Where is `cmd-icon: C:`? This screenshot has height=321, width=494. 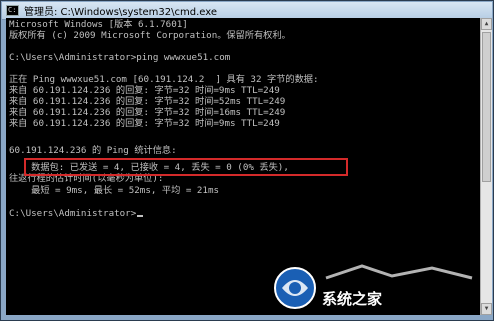 cmd-icon: C: is located at coordinates (12, 10).